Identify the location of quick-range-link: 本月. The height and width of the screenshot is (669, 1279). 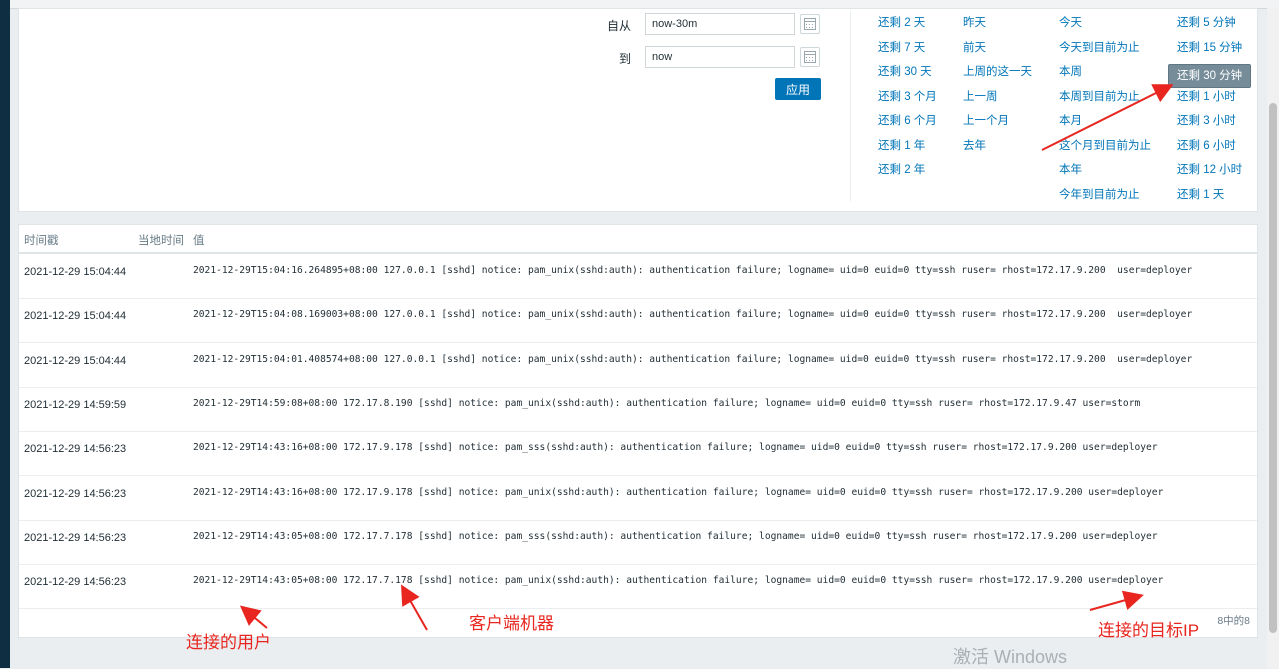
(1105, 125).